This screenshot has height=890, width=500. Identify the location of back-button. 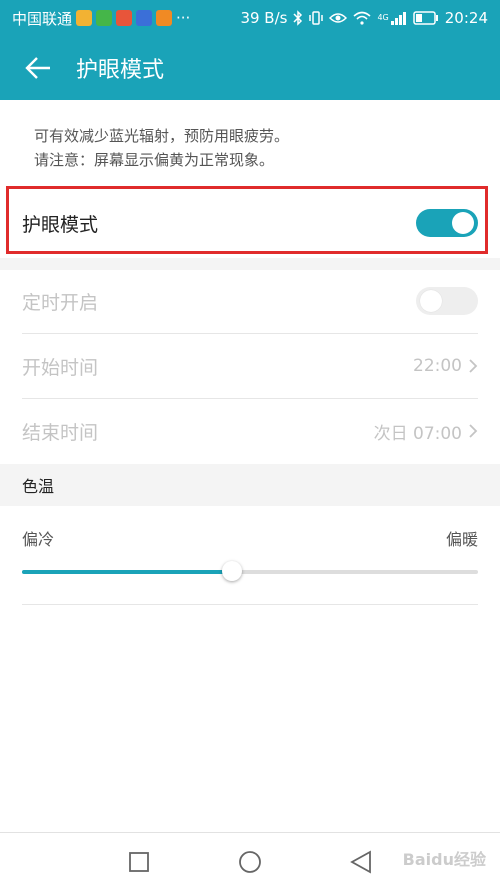
(38, 68).